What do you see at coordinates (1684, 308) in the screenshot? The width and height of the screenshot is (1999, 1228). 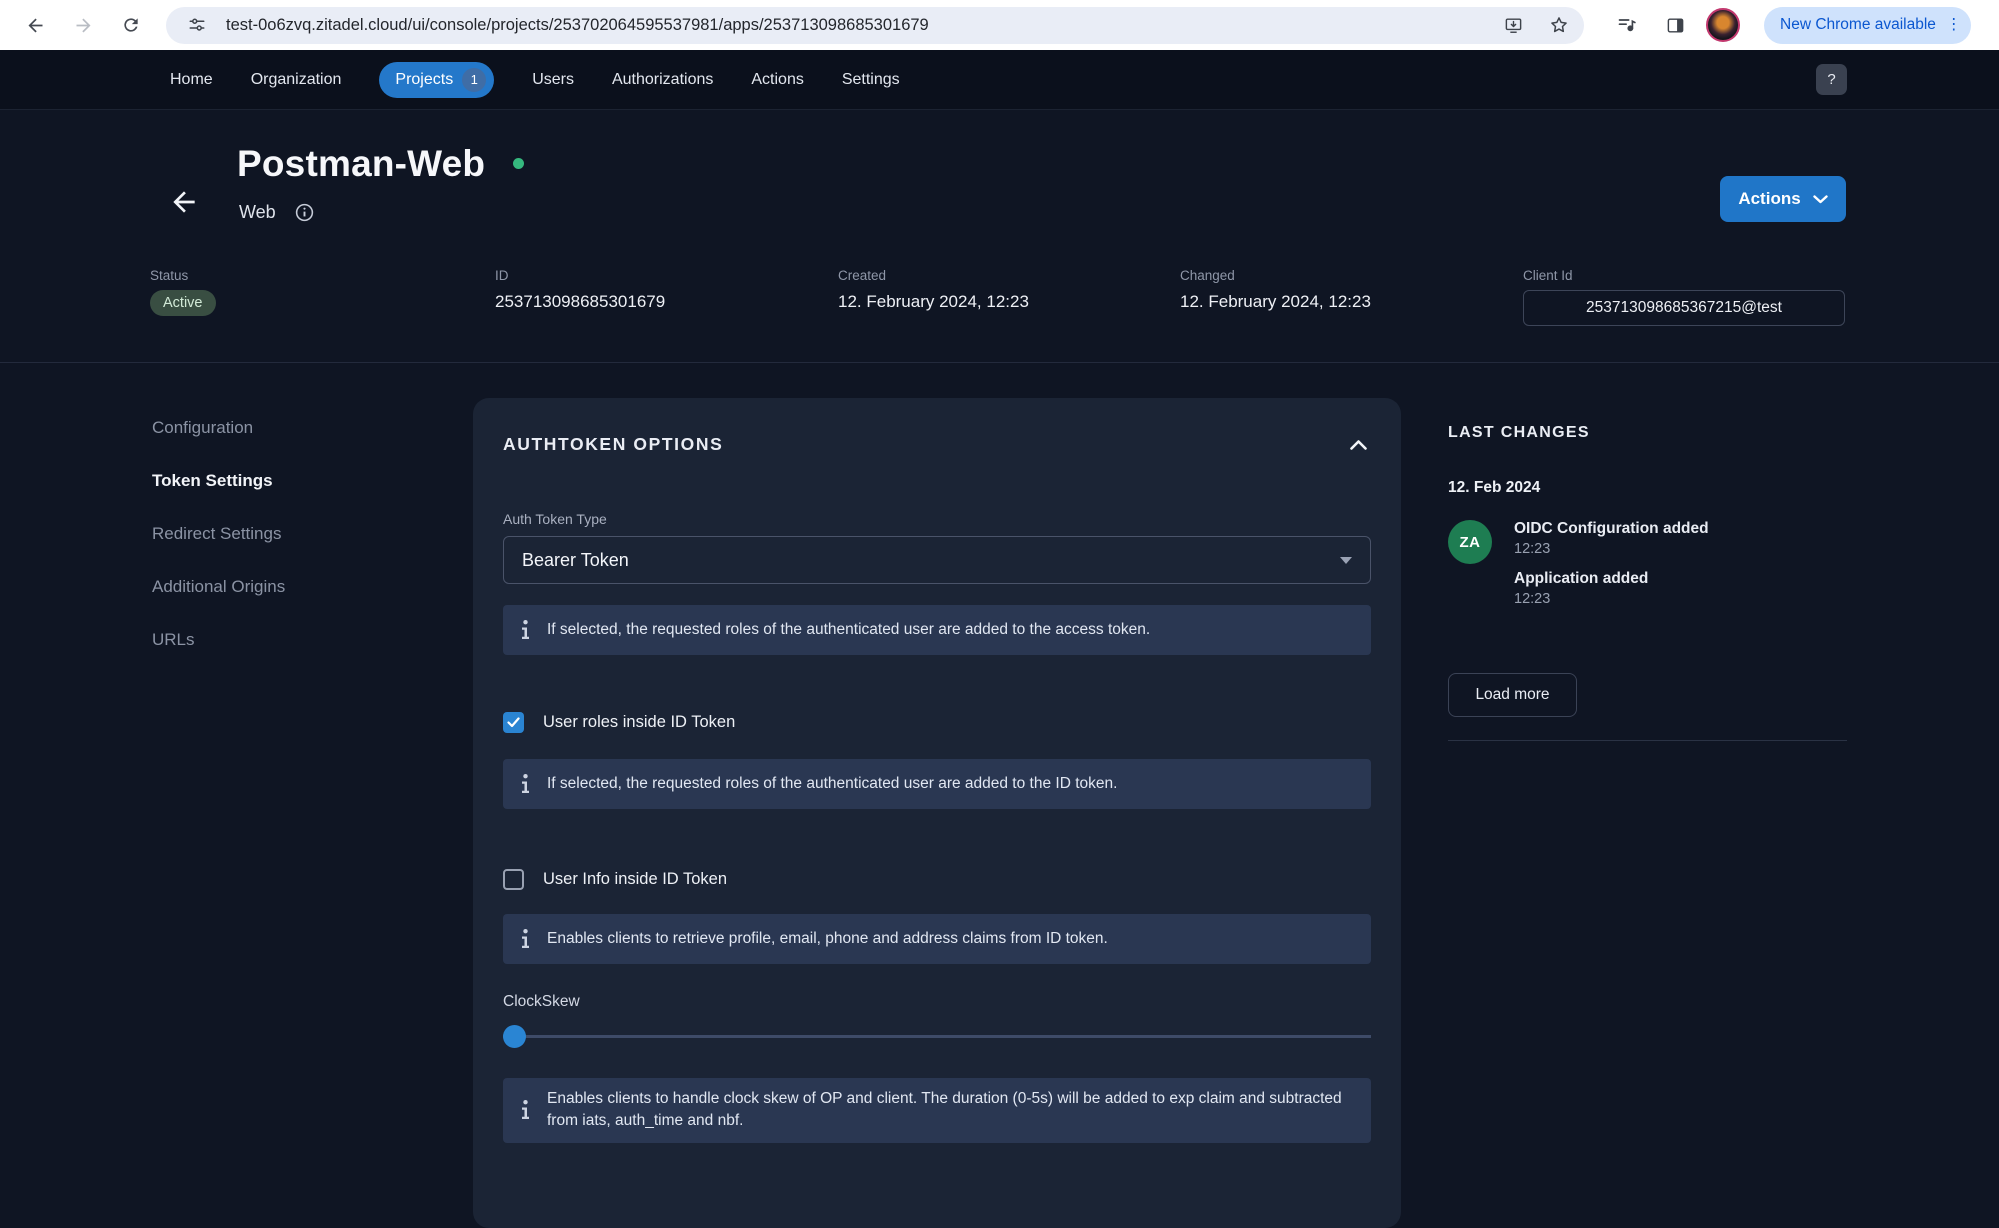 I see `client-id-value: 253713098685367215@test` at bounding box center [1684, 308].